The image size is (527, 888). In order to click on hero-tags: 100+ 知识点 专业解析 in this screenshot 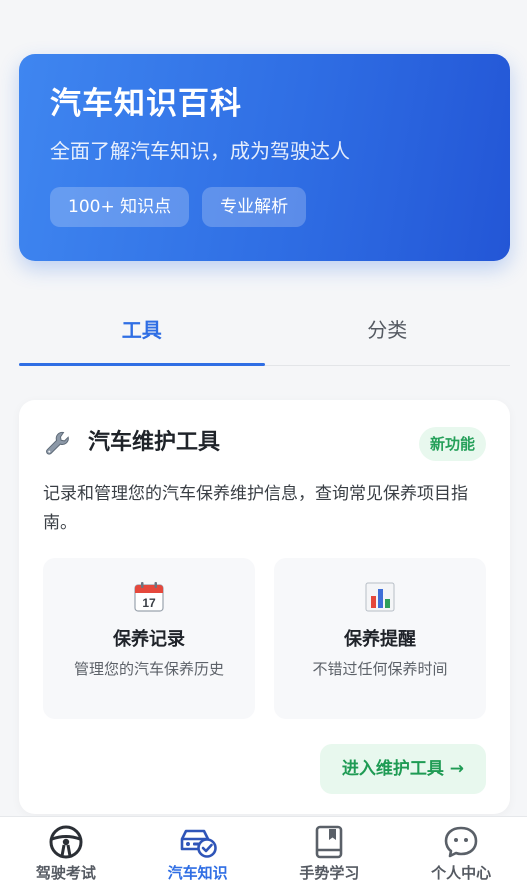, I will do `click(265, 207)`.